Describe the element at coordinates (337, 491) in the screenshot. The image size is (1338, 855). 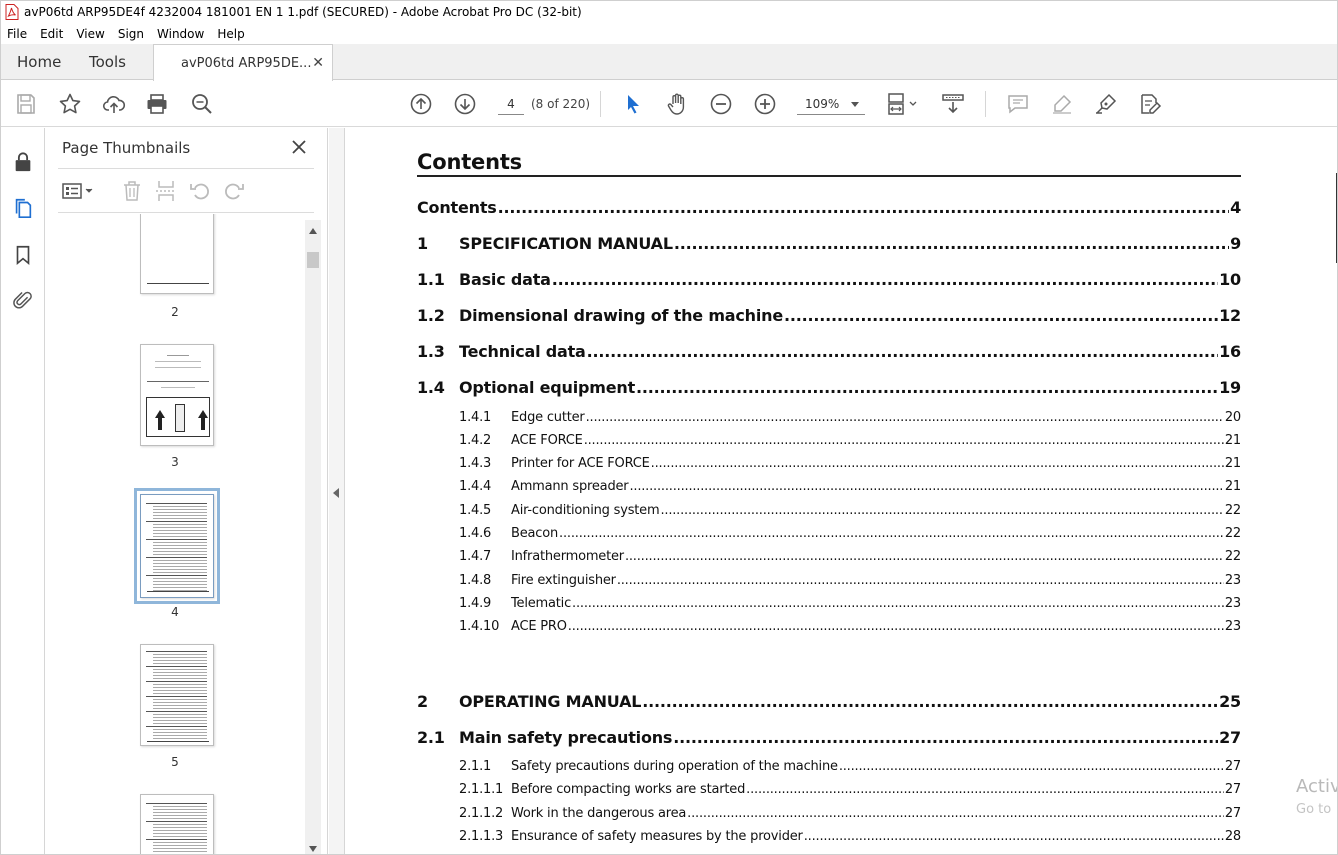
I see `panel-collapse-handle` at that location.